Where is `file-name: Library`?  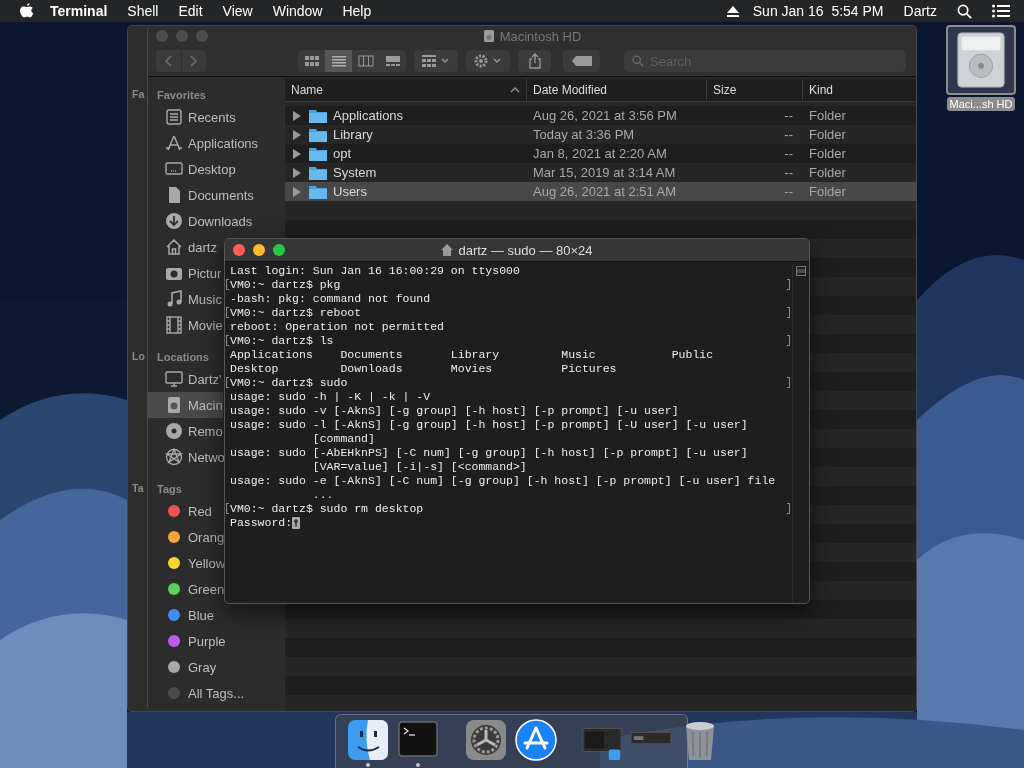
file-name: Library is located at coordinates (353, 134).